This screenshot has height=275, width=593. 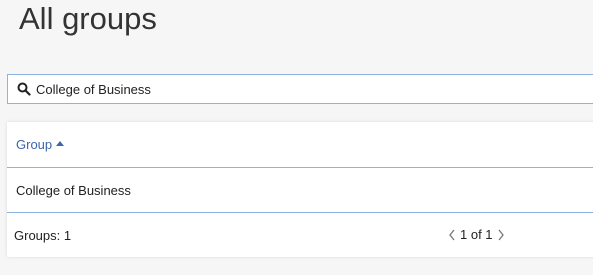 I want to click on groups-count: Groups: 1, so click(x=43, y=235).